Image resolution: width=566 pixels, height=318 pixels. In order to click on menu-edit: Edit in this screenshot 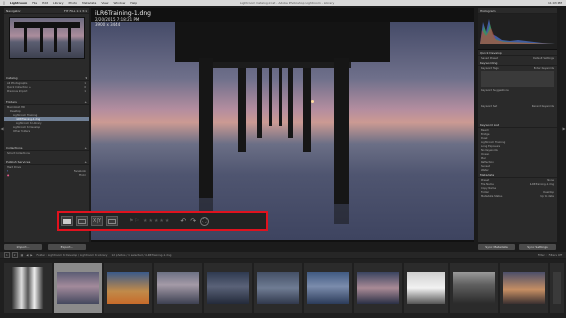, I will do `click(45, 3)`.